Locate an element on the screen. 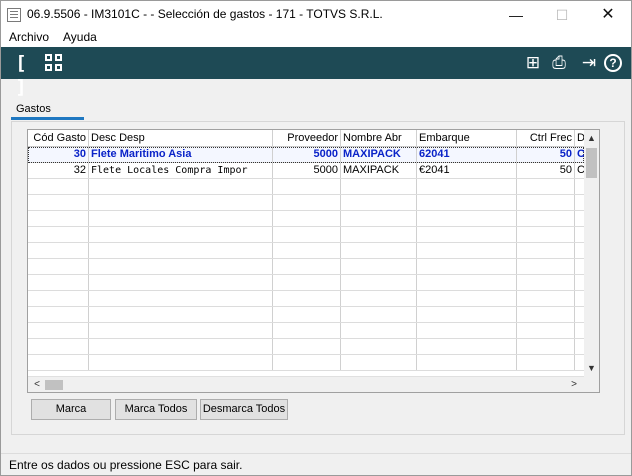 This screenshot has width=632, height=476. col-header-desc-desp: Desc Desp is located at coordinates (181, 138).